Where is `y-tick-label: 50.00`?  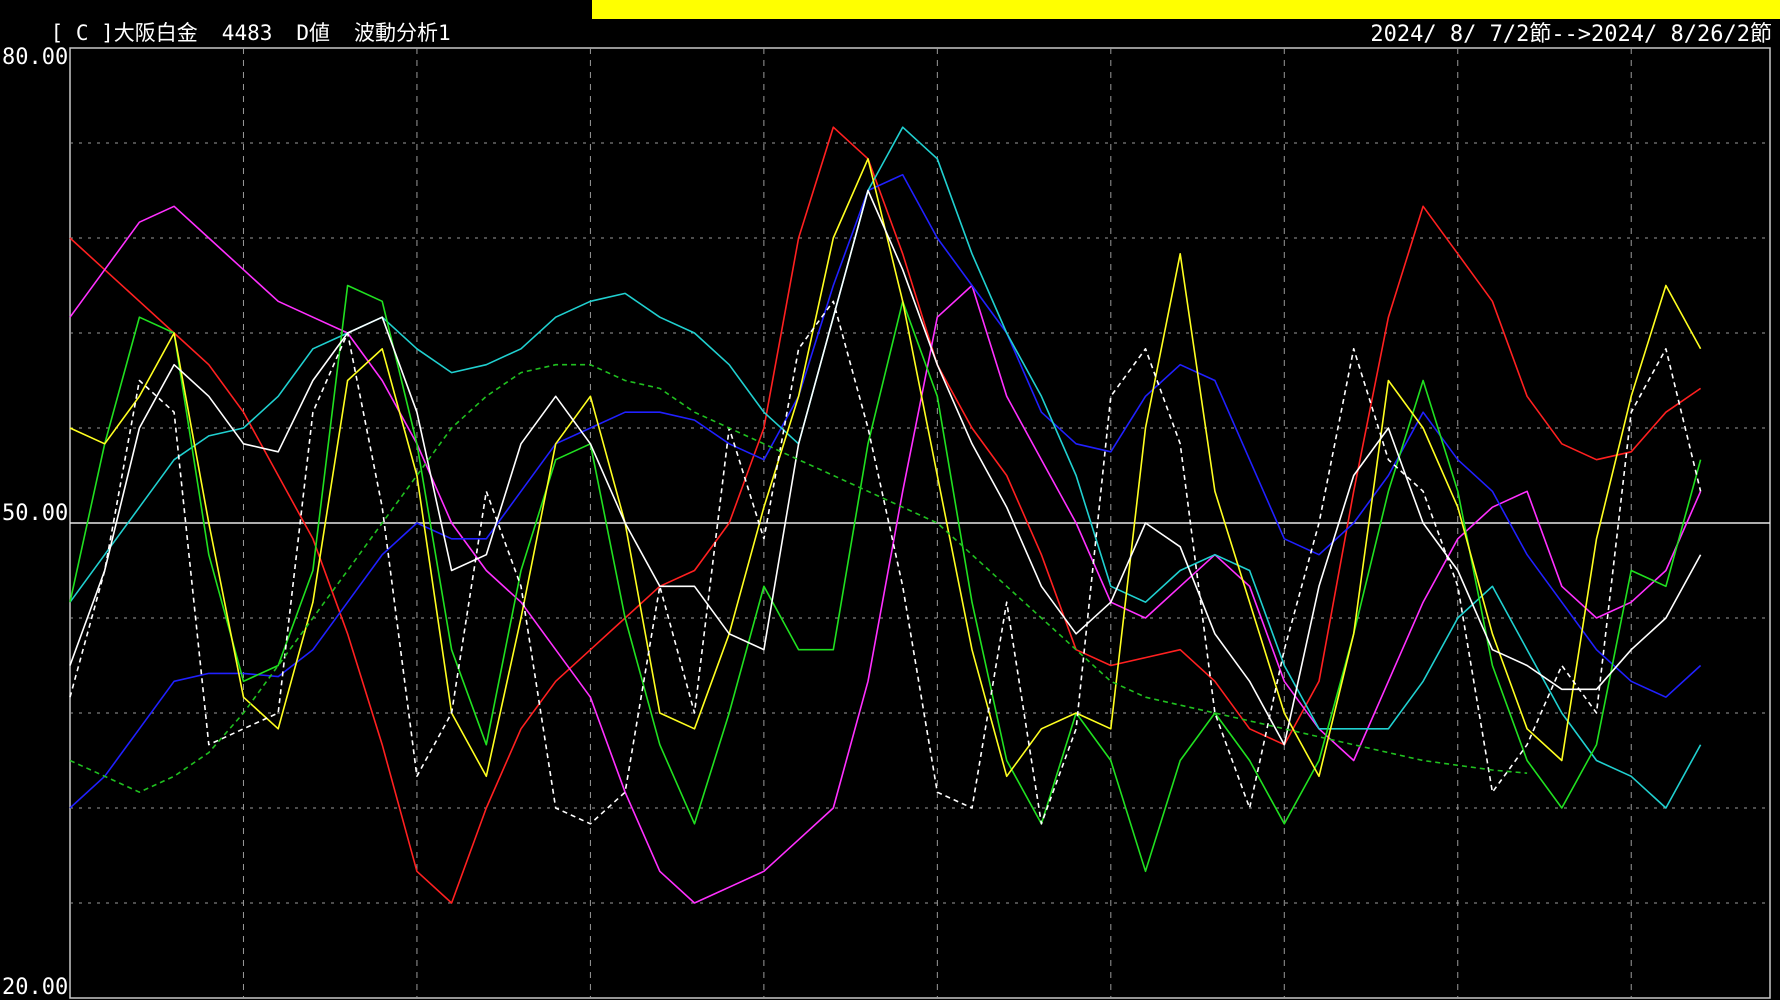
y-tick-label: 50.00 is located at coordinates (35, 513).